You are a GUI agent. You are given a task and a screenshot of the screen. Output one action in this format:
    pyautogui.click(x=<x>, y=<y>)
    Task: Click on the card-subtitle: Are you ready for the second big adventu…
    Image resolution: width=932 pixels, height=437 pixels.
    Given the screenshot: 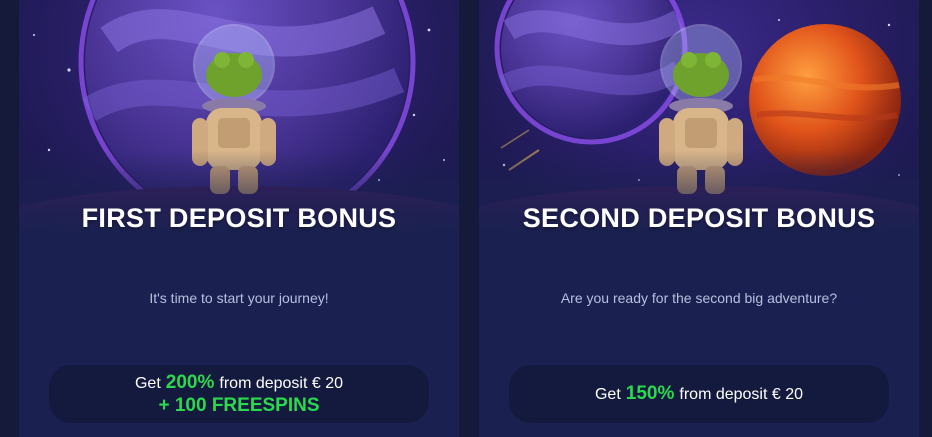 What is the action you would take?
    pyautogui.click(x=699, y=298)
    